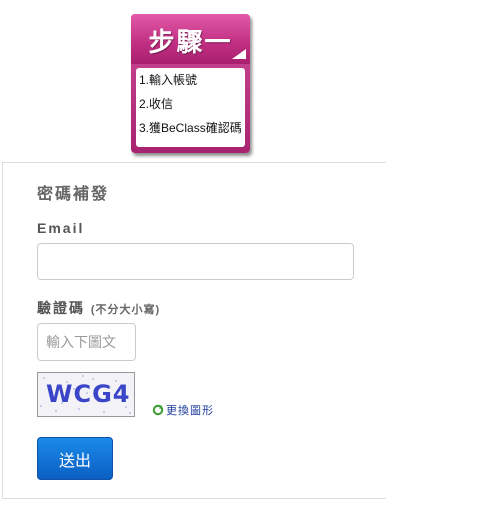  I want to click on step-badge: 步驟一 1.輸入帳號 2.收信 3.獲BeClass確認碼, so click(190, 83).